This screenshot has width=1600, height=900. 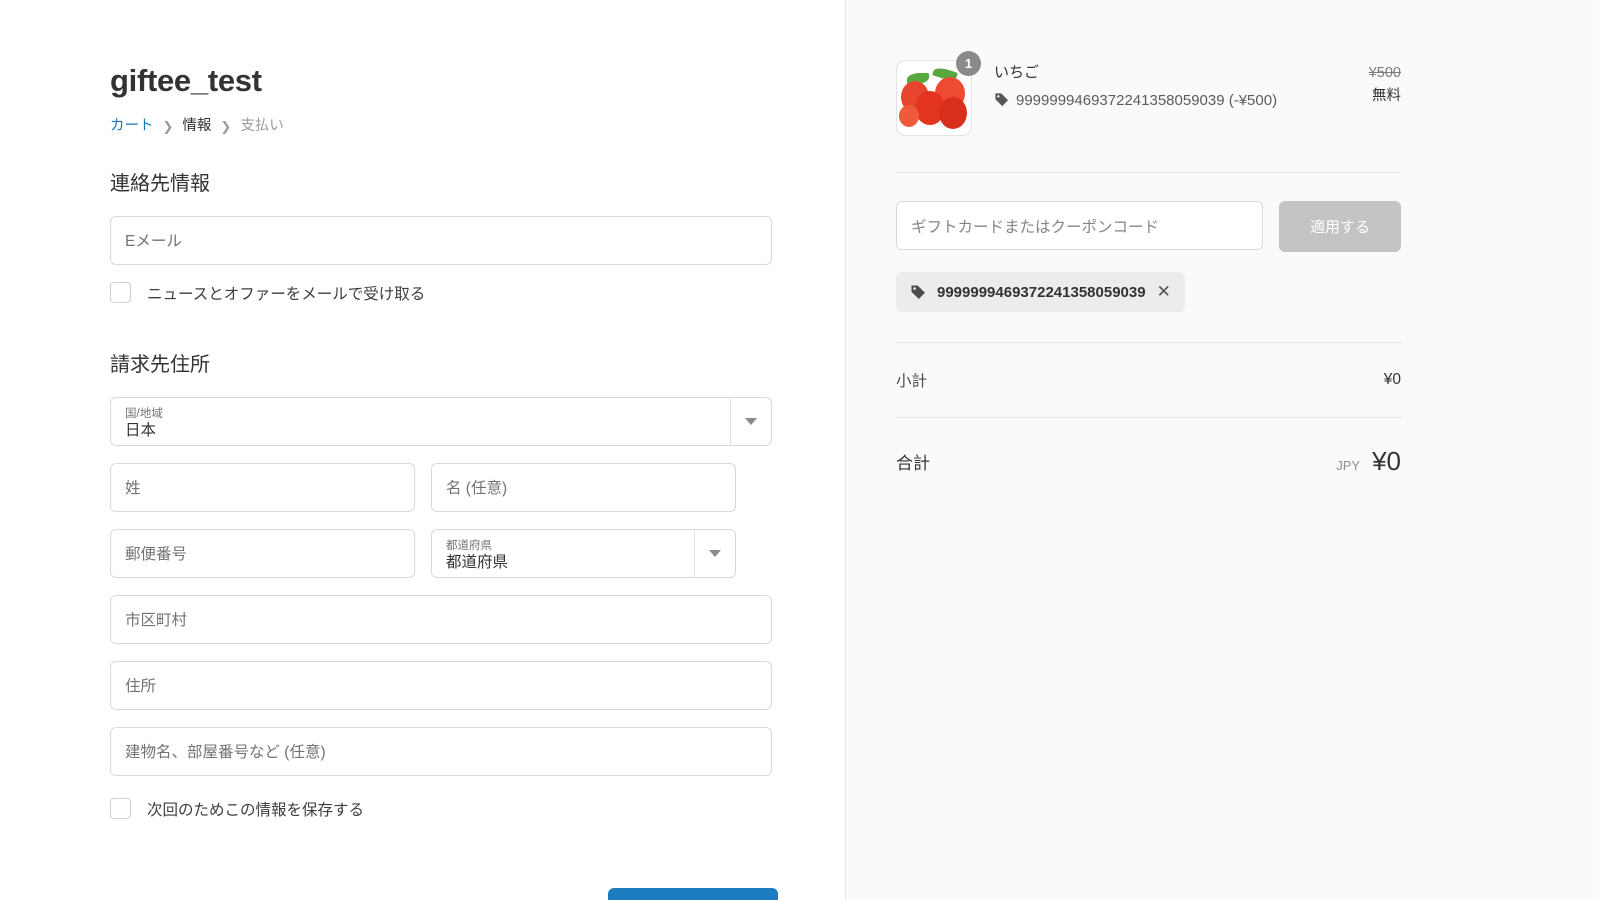 I want to click on save-info-label: 次回のためこの情報を保存する, so click(x=256, y=810).